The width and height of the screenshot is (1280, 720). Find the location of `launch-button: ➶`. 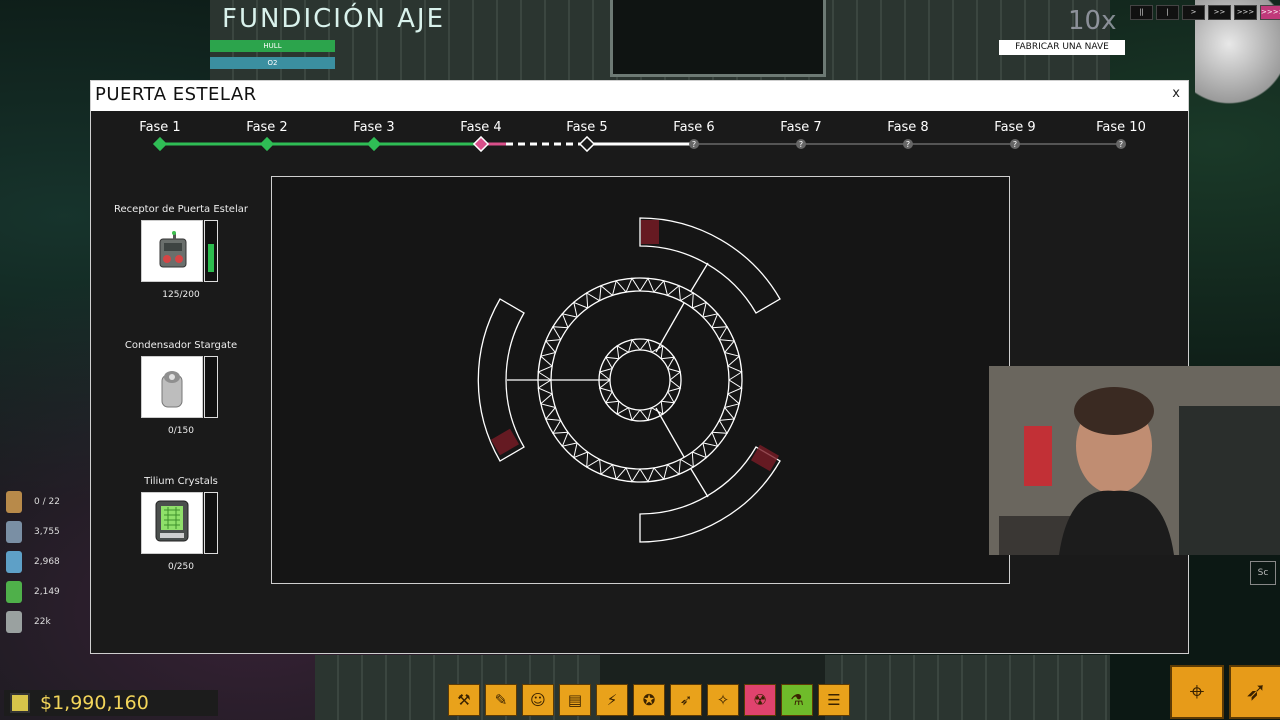

launch-button: ➶ is located at coordinates (1254, 692).